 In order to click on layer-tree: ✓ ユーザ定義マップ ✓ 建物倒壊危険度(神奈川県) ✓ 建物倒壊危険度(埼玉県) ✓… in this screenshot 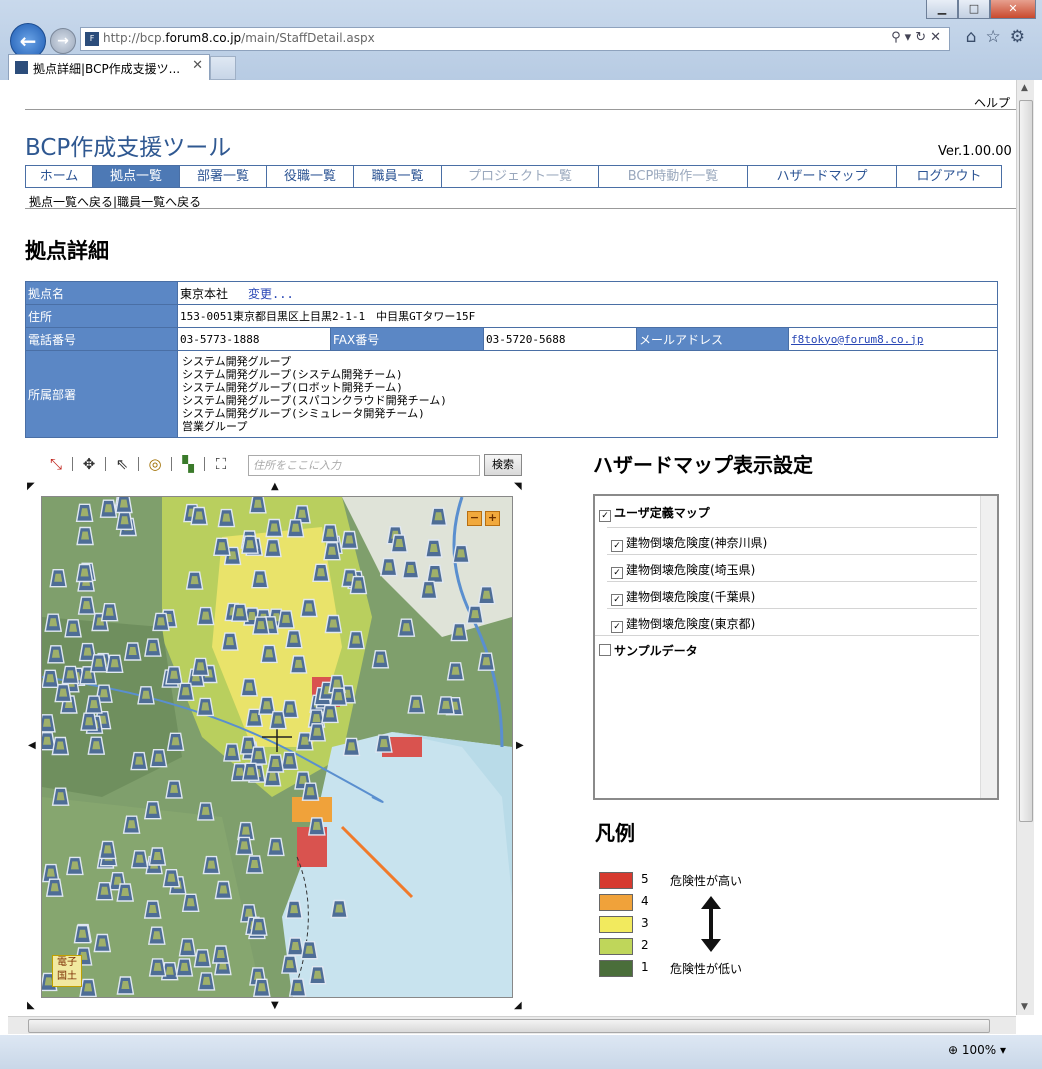, I will do `click(796, 647)`.